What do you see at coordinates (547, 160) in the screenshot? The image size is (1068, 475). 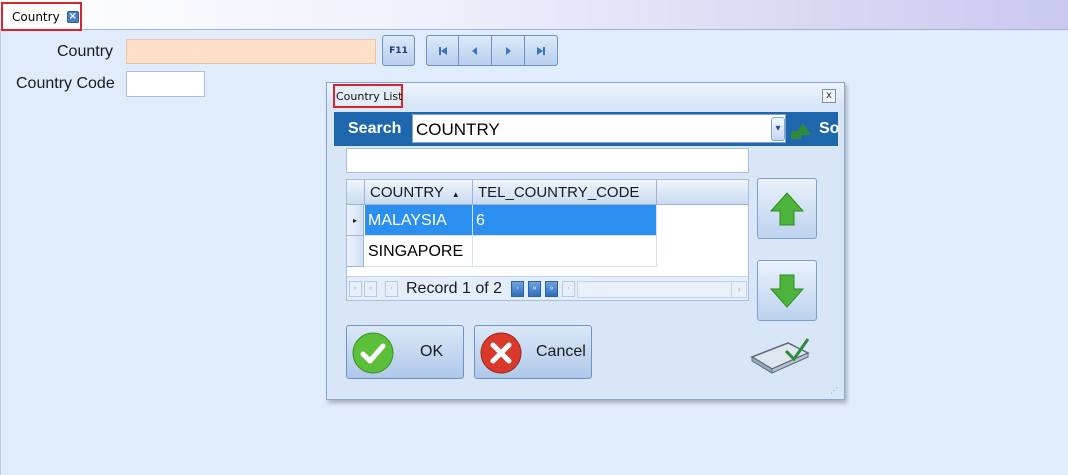 I see `filter-input` at bounding box center [547, 160].